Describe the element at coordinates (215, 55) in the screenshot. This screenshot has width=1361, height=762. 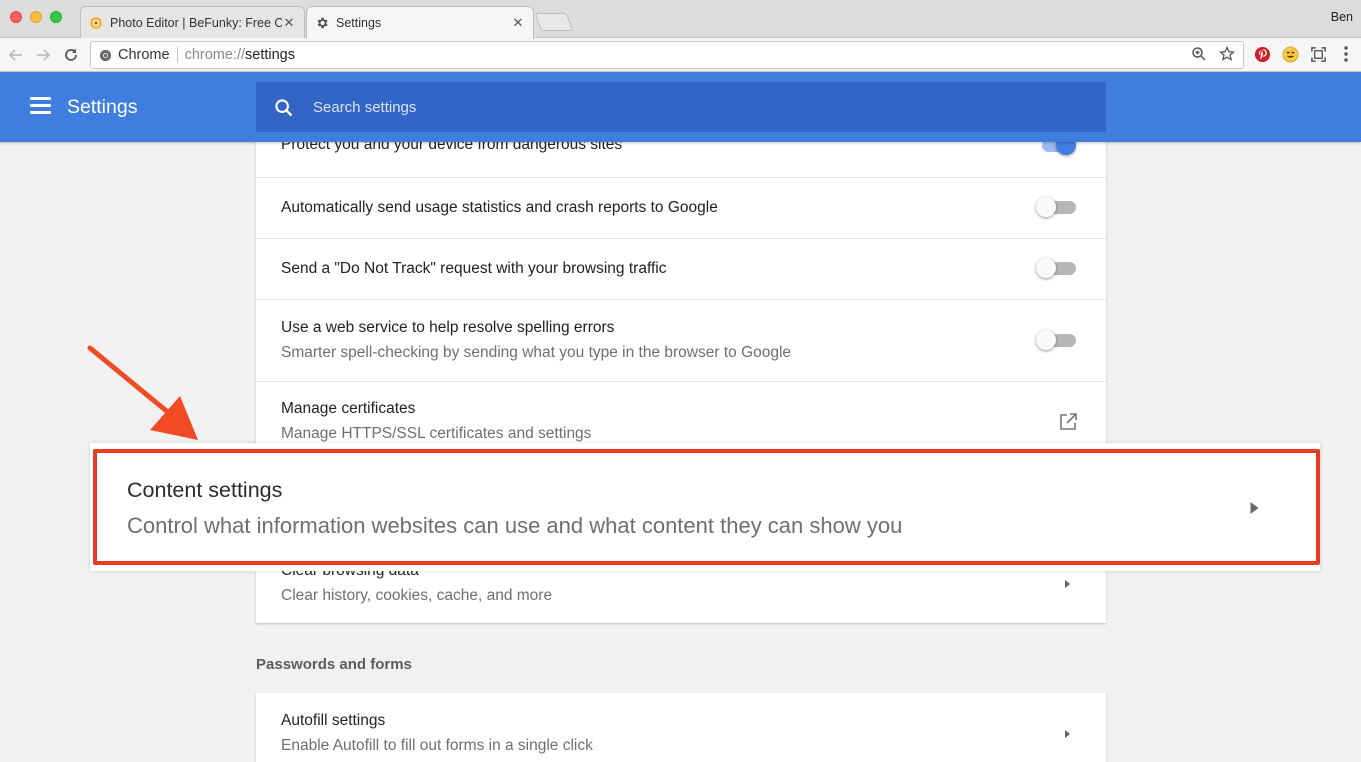
I see `url-scheme: chrome://` at that location.